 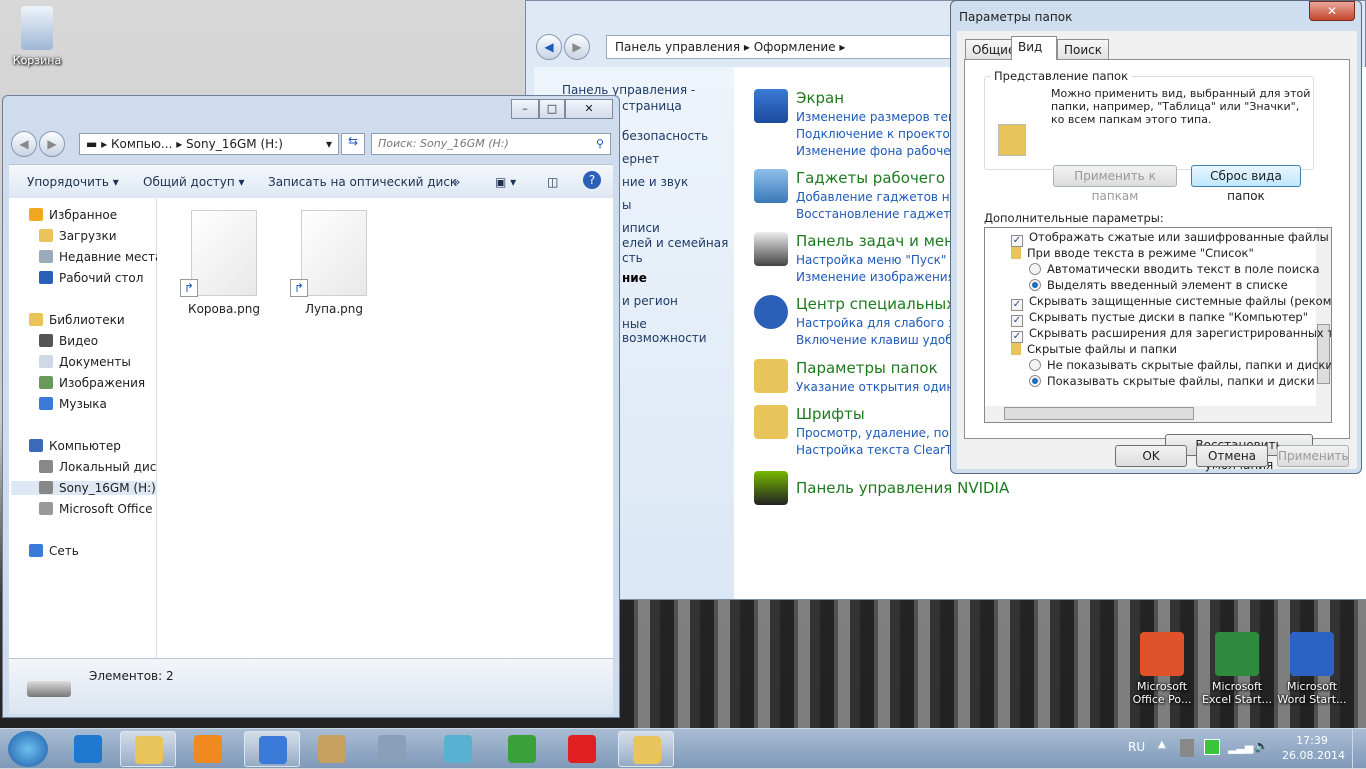 I want to click on cancel-button: Отмена, so click(x=1232, y=456).